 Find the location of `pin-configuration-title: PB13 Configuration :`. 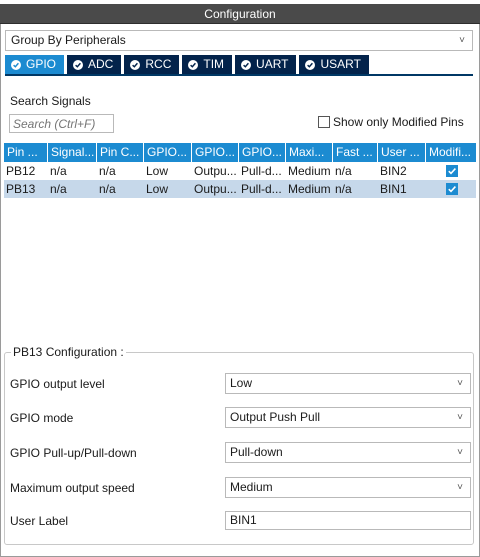

pin-configuration-title: PB13 Configuration : is located at coordinates (68, 352).